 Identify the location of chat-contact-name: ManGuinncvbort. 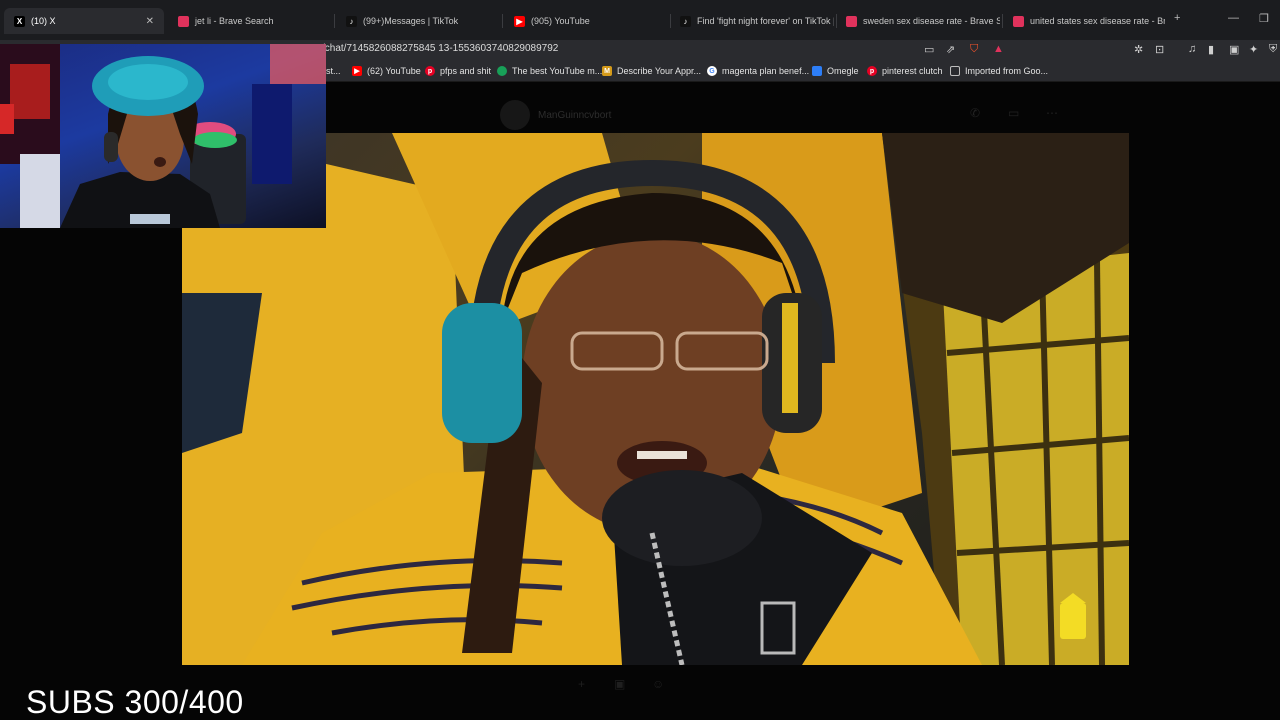
(575, 115).